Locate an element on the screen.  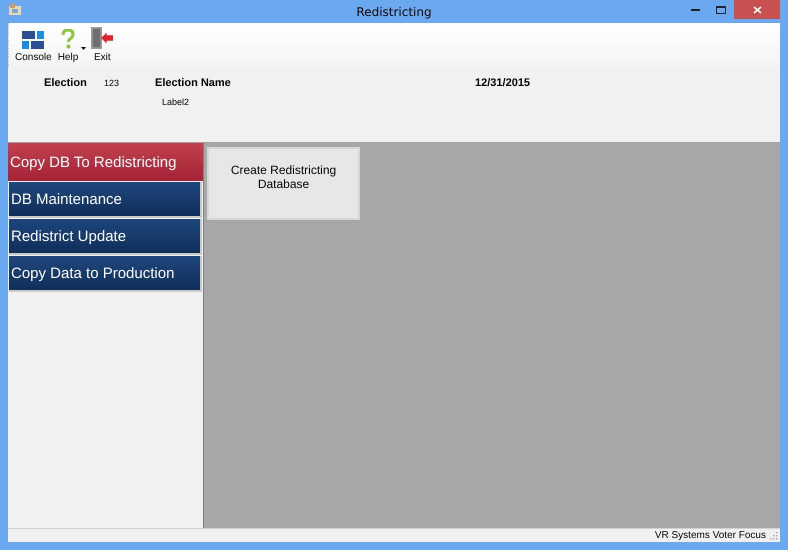
nav-button: Copy Data to Production is located at coordinates (105, 274).